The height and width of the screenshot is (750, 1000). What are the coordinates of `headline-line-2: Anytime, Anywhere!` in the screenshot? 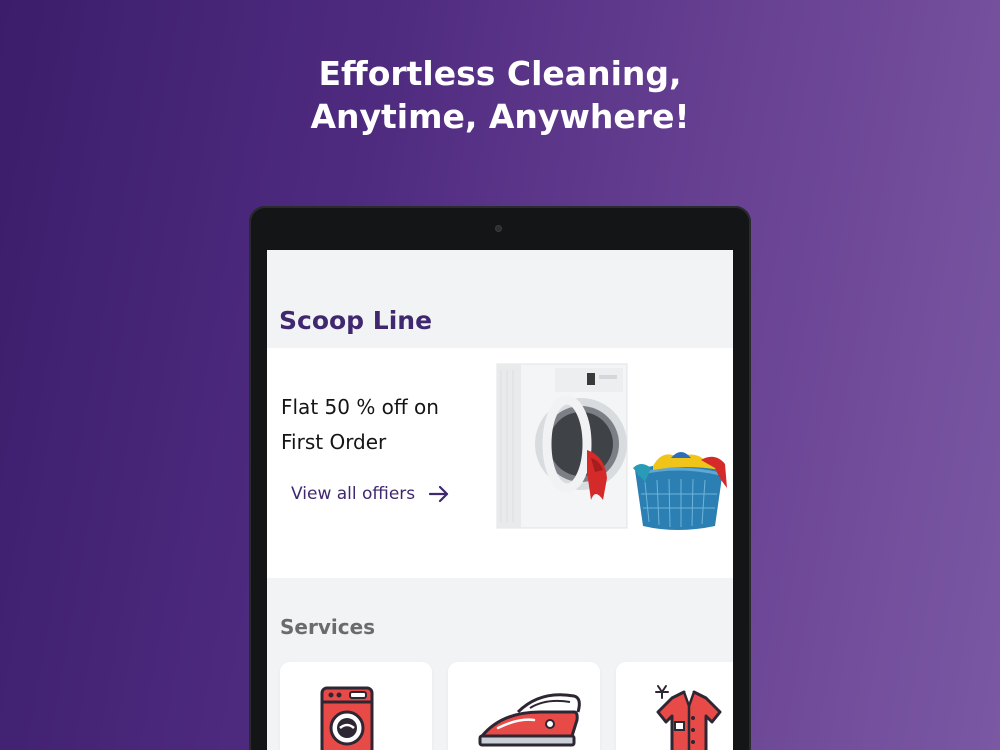 It's located at (500, 116).